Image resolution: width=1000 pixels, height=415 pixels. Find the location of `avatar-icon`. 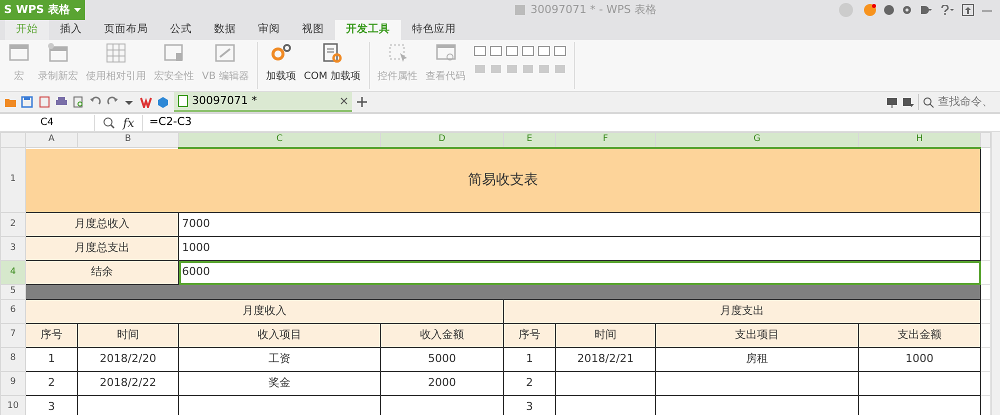

avatar-icon is located at coordinates (846, 10).